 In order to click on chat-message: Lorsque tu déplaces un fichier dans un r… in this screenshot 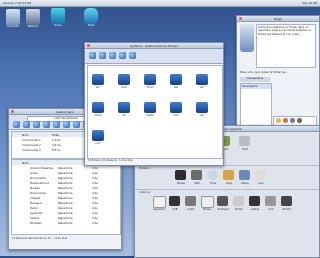, I will do `click(286, 46)`.